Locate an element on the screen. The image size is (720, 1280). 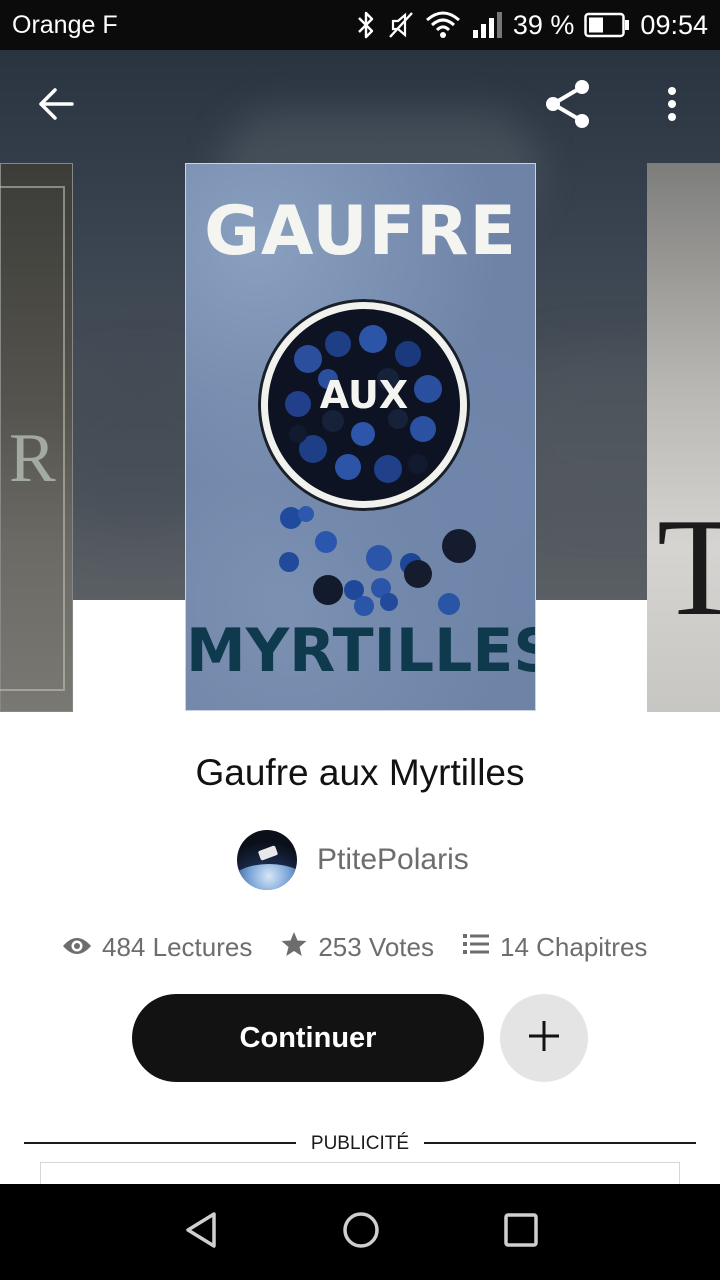
ad-divider: PUBLICITÉ is located at coordinates (360, 1144).